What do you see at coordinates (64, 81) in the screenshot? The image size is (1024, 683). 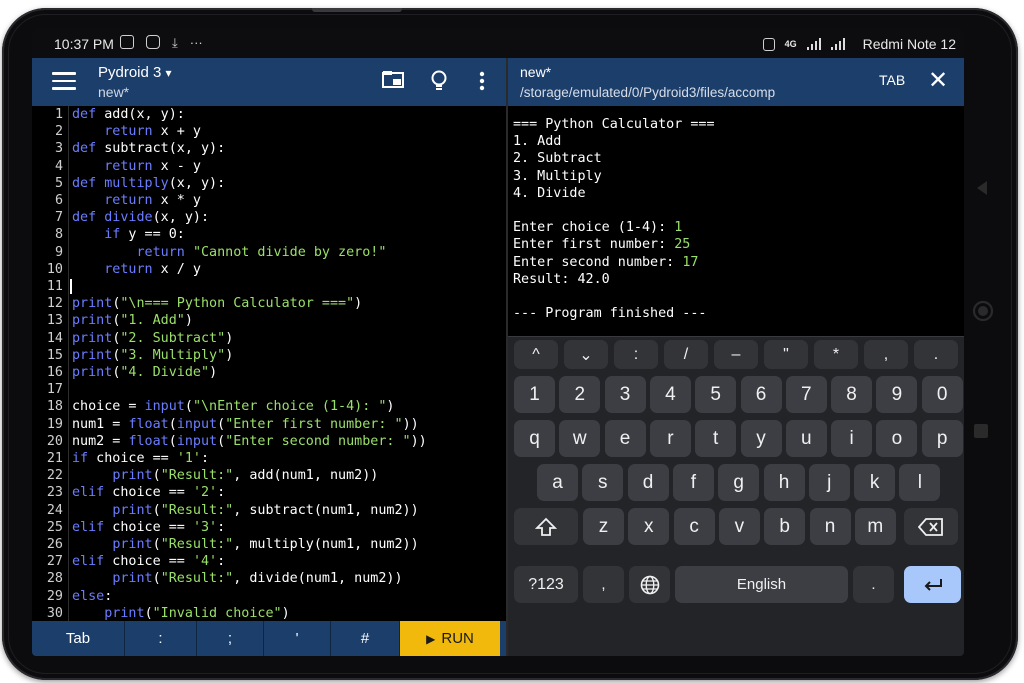 I see `hamburger-menu-icon` at bounding box center [64, 81].